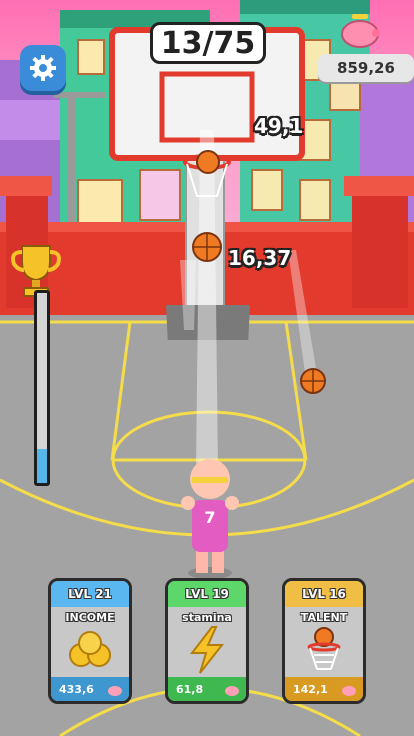 The width and height of the screenshot is (414, 736). Describe the element at coordinates (324, 648) in the screenshot. I see `basketball-hoop-icon` at that location.